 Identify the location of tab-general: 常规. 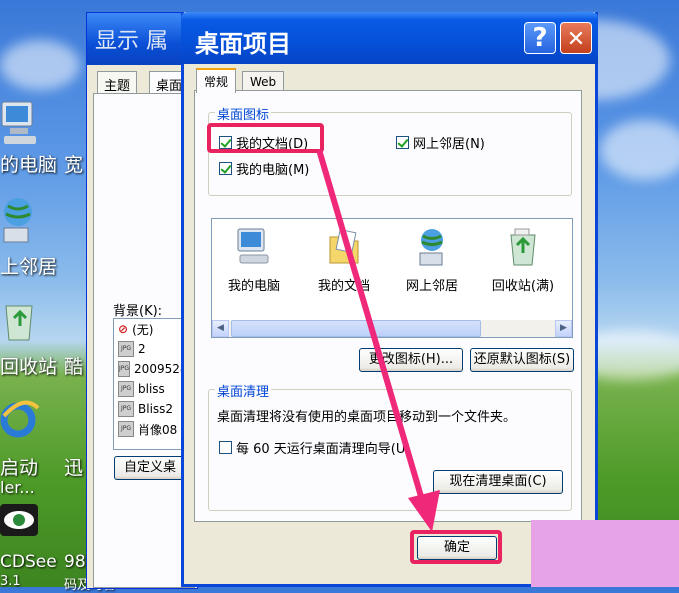
(216, 80).